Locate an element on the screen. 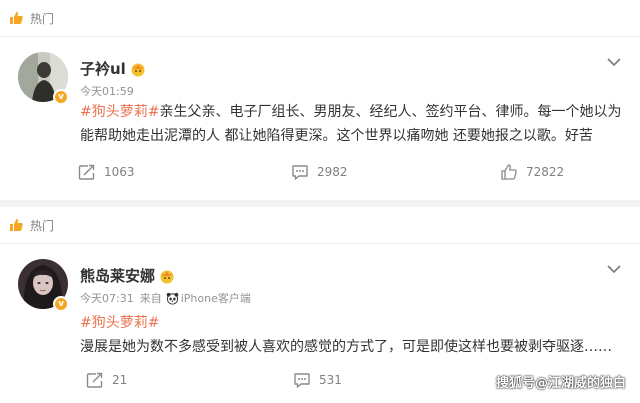 The height and width of the screenshot is (403, 640). post-time: 今天07:31 is located at coordinates (107, 298).